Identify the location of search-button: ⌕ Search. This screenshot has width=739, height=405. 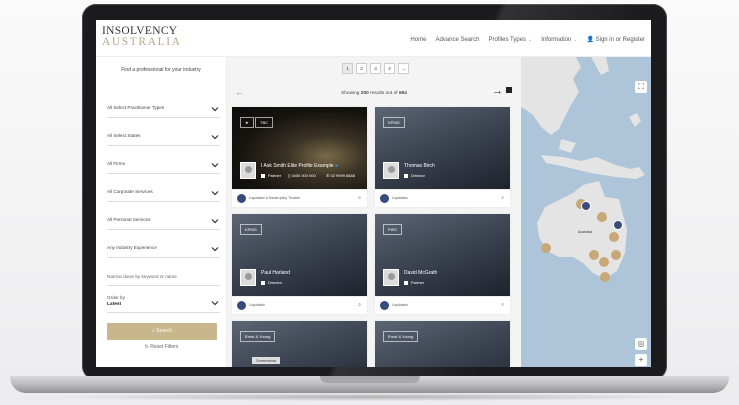
(162, 331).